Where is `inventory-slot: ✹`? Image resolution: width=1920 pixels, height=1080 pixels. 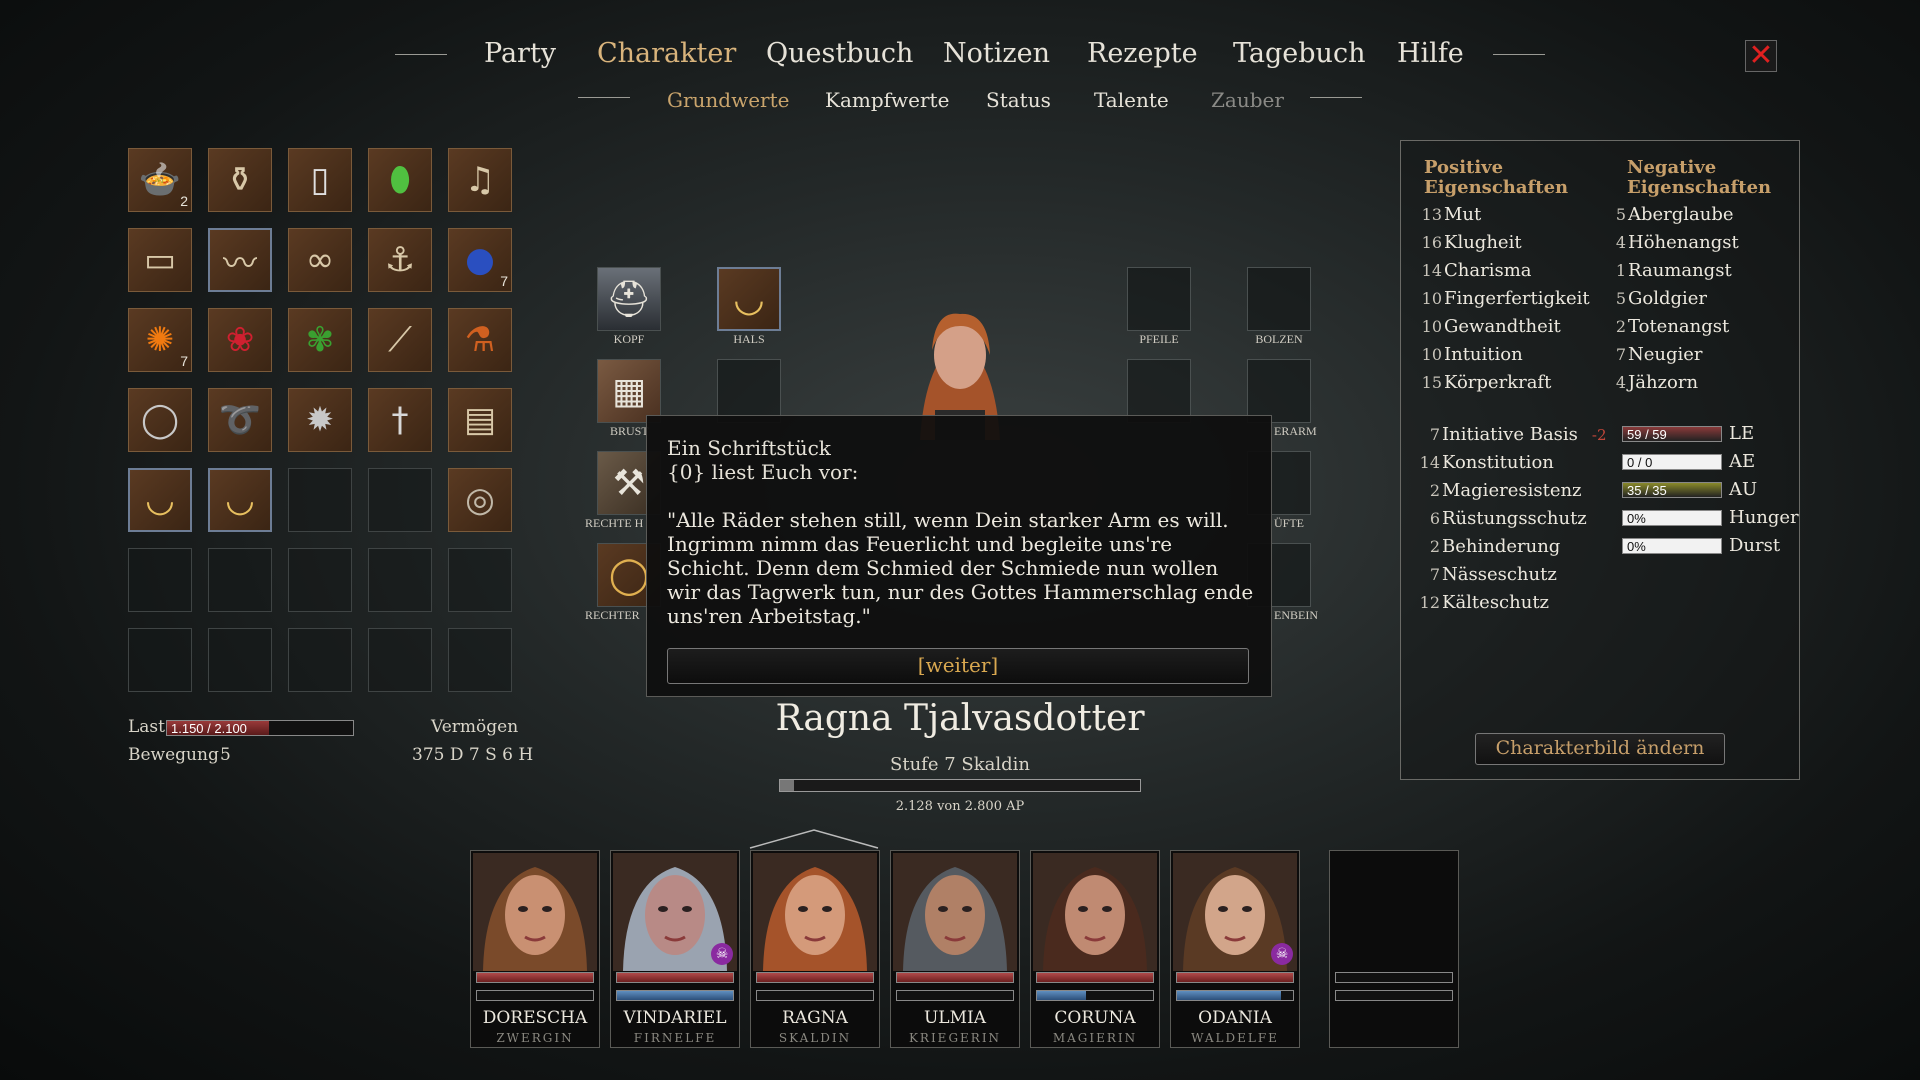 inventory-slot: ✹ is located at coordinates (320, 420).